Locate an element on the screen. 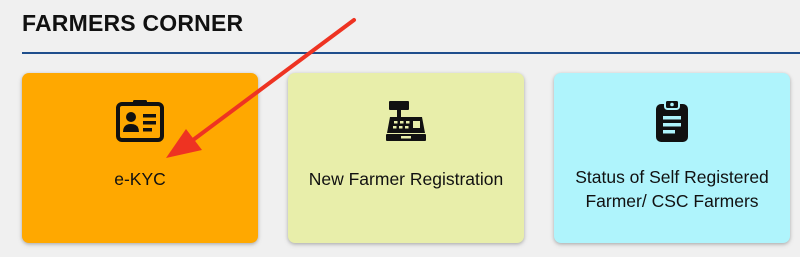 The height and width of the screenshot is (257, 800). ekyc-label: e-KYC is located at coordinates (140, 179).